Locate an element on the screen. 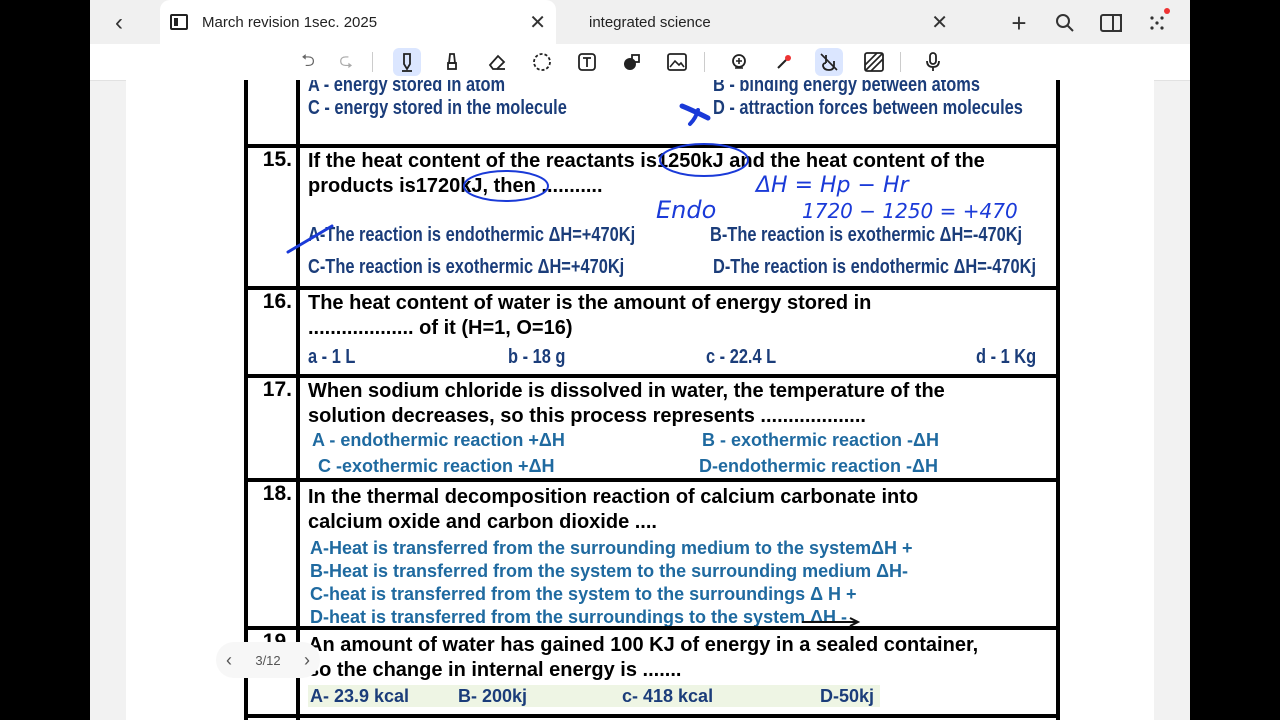  new-tab-button: + is located at coordinates (1019, 23).